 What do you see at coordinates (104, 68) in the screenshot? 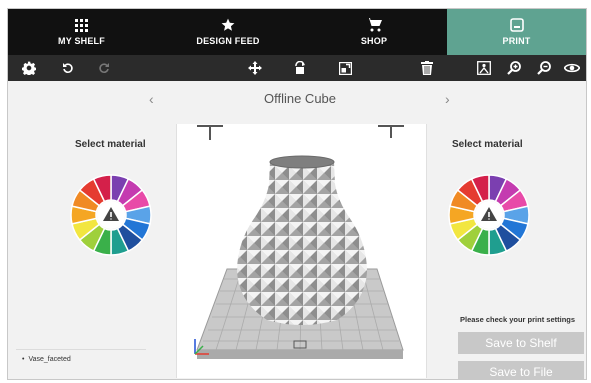
I see `redo-icon` at bounding box center [104, 68].